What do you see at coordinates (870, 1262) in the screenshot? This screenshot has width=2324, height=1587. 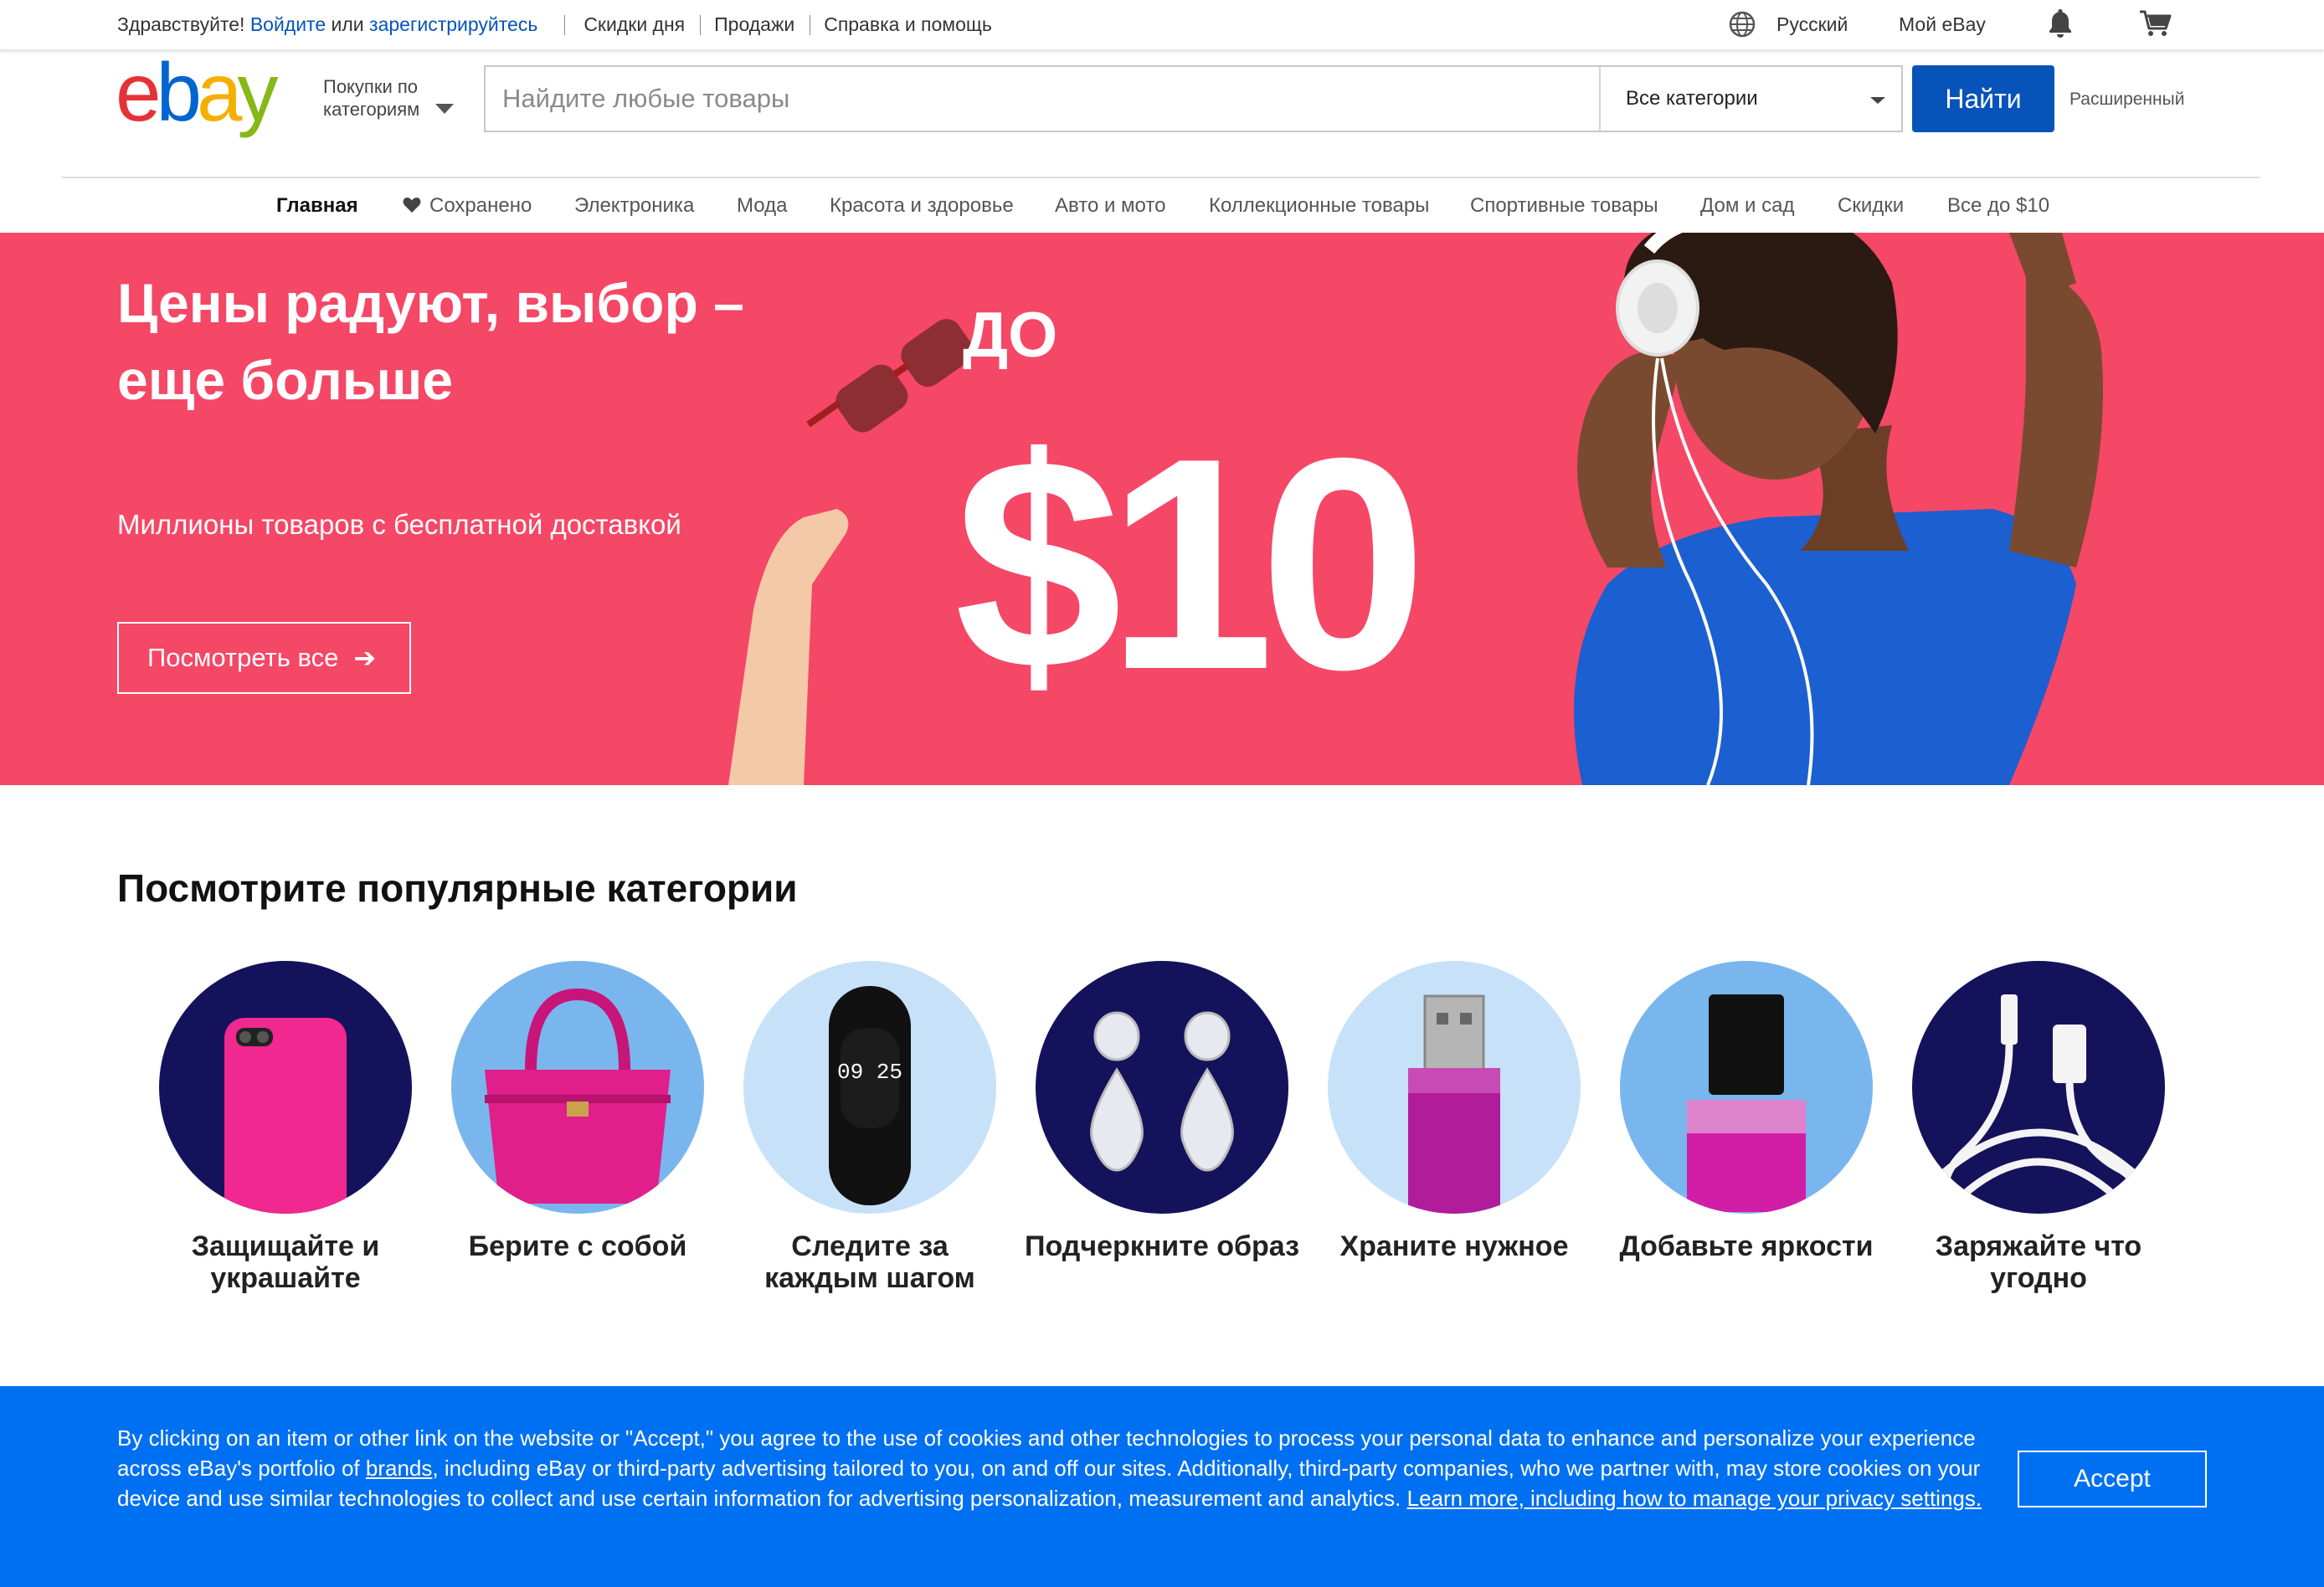 I see `category-label: Следите за каждым шагом` at bounding box center [870, 1262].